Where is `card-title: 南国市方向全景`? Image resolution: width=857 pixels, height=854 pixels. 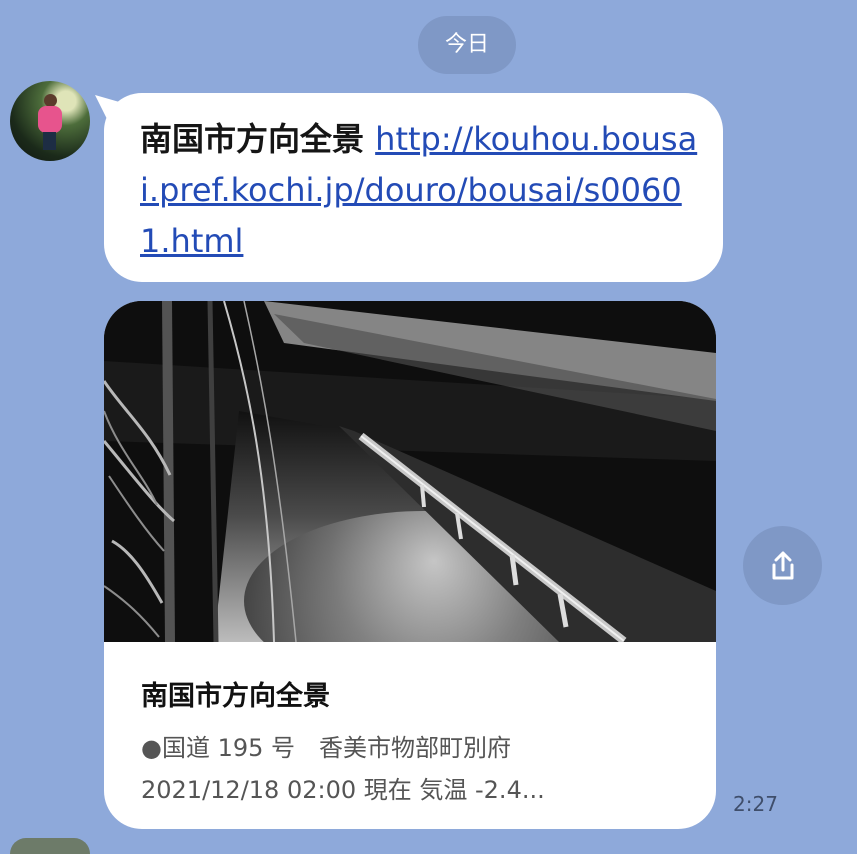 card-title: 南国市方向全景 is located at coordinates (235, 696).